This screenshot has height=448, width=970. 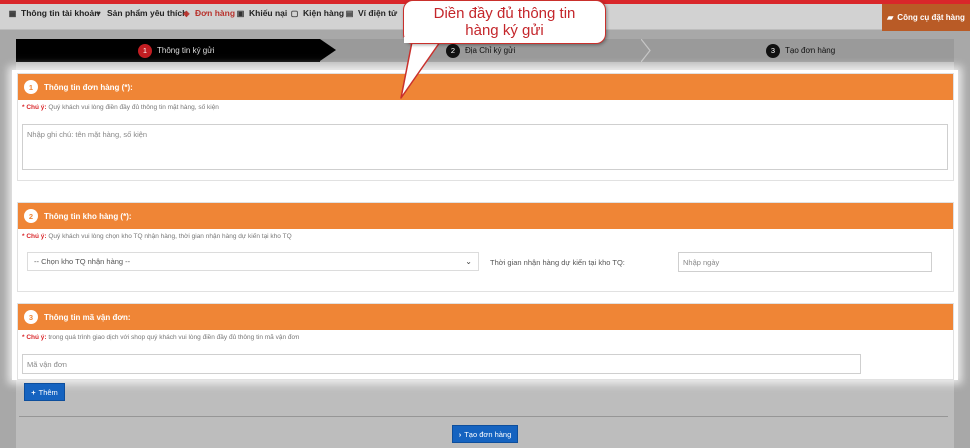 What do you see at coordinates (810, 50) in the screenshot?
I see `step-3-label: Tạo đơn hàng` at bounding box center [810, 50].